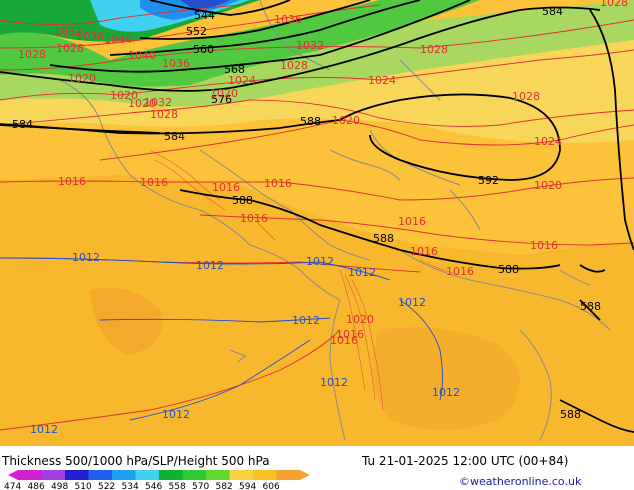 The width and height of the screenshot is (634, 490). What do you see at coordinates (464, 461) in the screenshot?
I see `map-datetime: Tu 21-01-2025 12:00 UTC (00+84)` at bounding box center [464, 461].